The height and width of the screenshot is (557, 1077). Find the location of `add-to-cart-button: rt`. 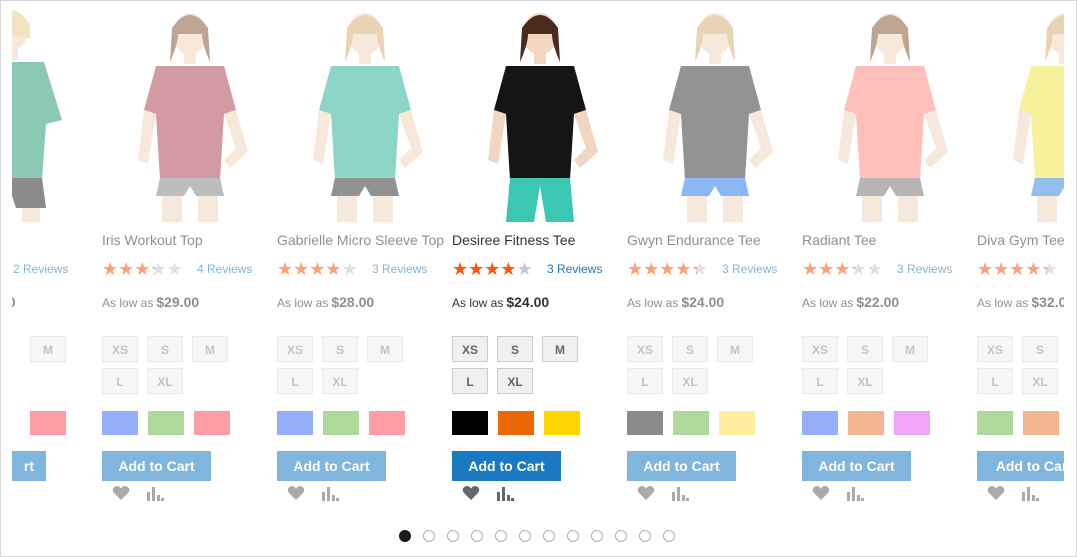

add-to-cart-button: rt is located at coordinates (29, 466).